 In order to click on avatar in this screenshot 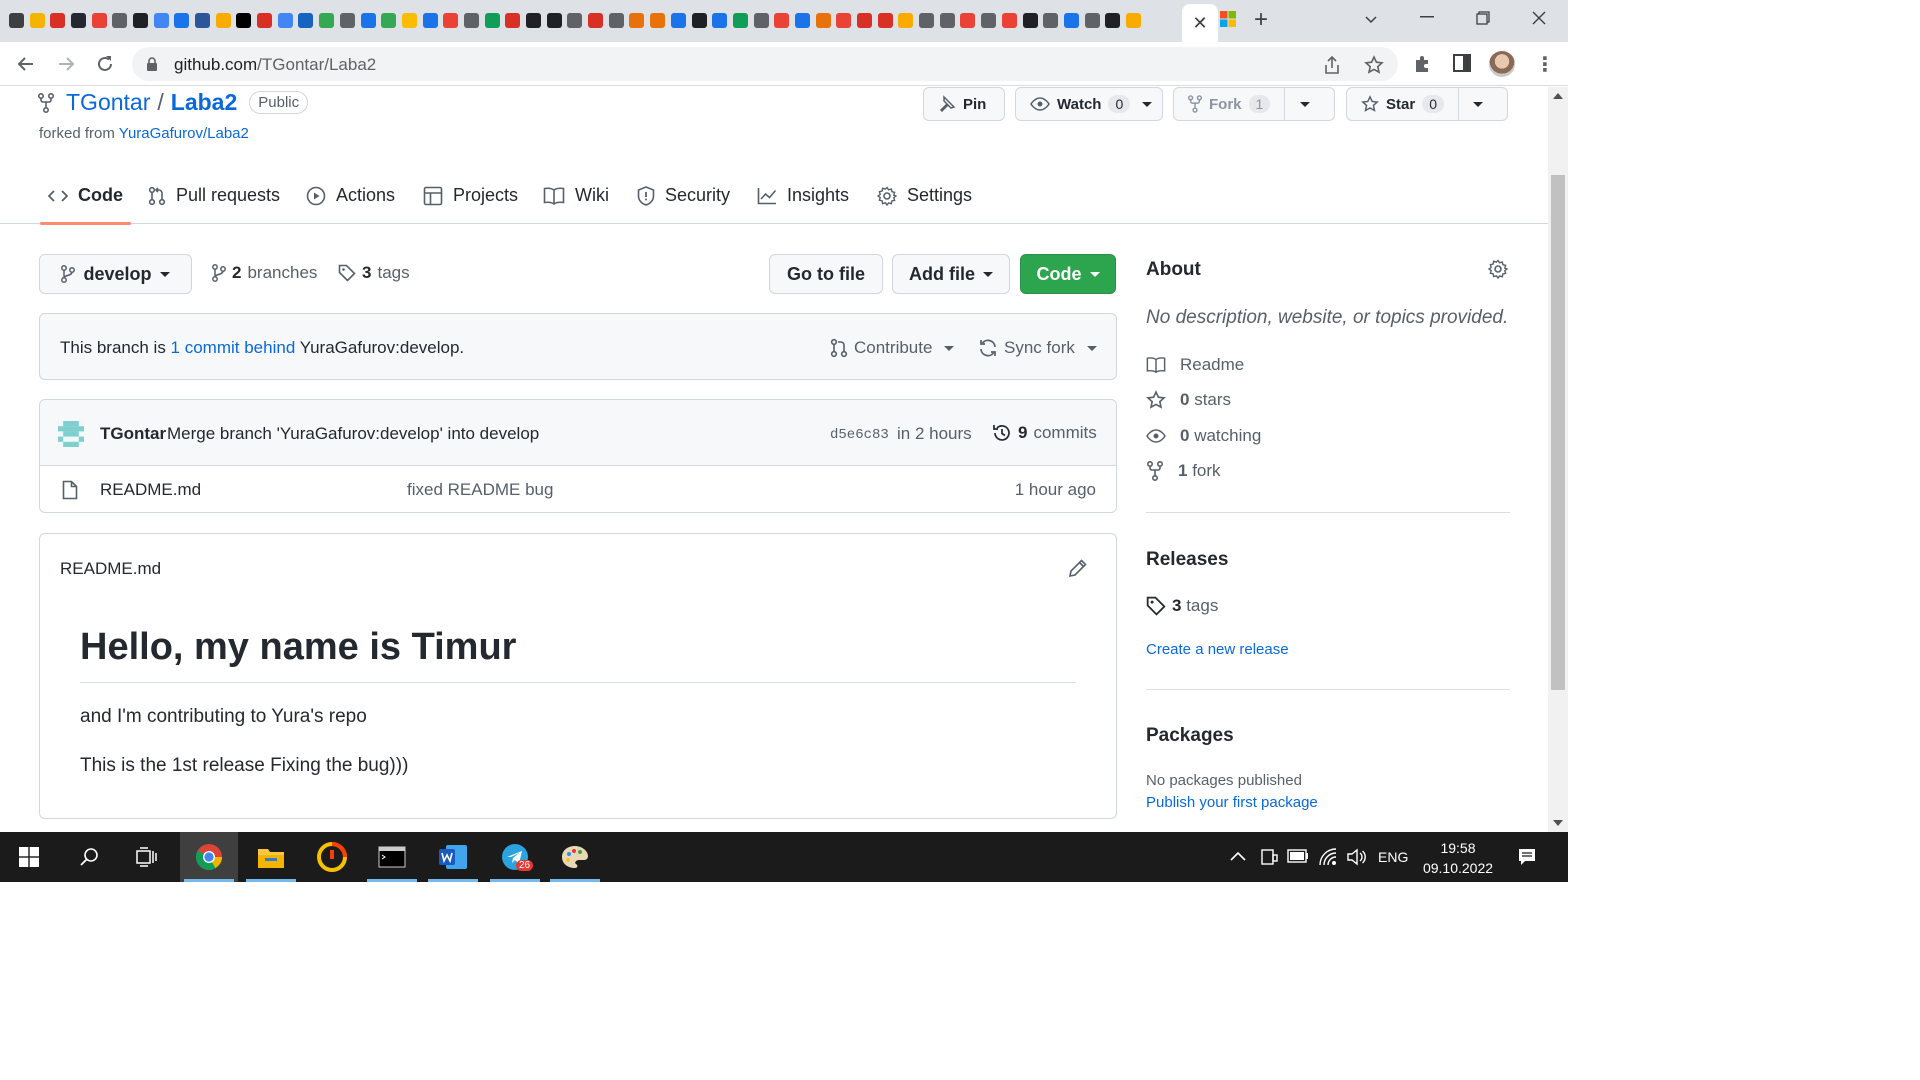, I will do `click(71, 434)`.